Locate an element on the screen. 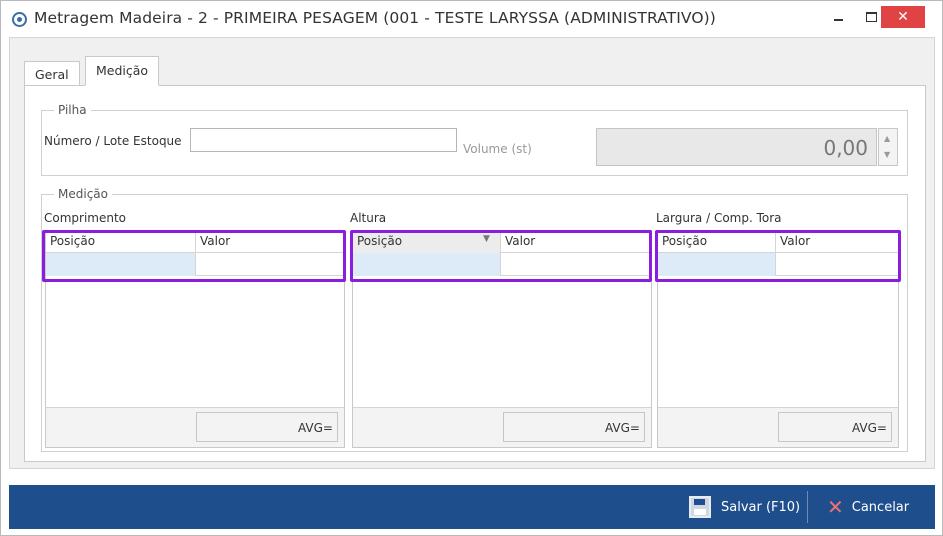  save-button: Salvar (F10) is located at coordinates (742, 507).